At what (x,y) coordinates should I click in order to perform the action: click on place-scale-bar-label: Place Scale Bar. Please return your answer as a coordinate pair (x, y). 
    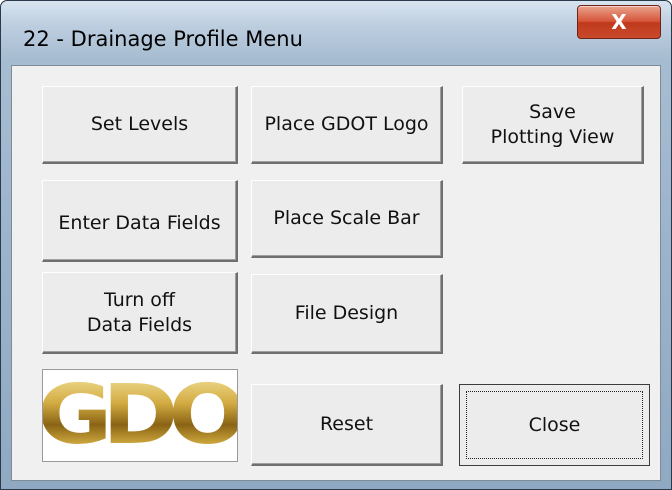
    Looking at the image, I should click on (346, 218).